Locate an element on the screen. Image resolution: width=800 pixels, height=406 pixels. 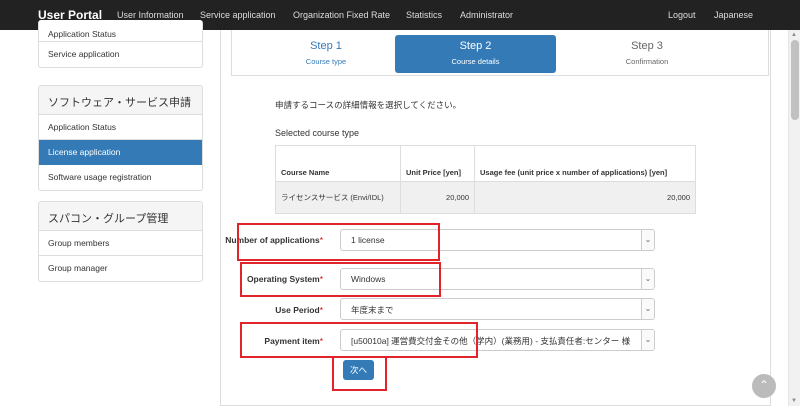
os-label: Operating System* is located at coordinates (268, 279).